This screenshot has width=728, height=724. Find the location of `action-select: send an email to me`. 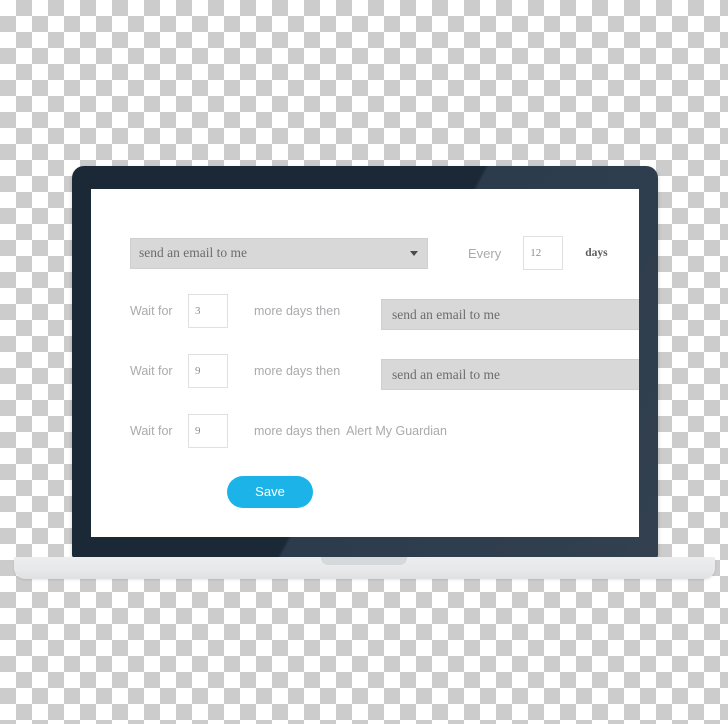

action-select: send an email to me is located at coordinates (279, 253).